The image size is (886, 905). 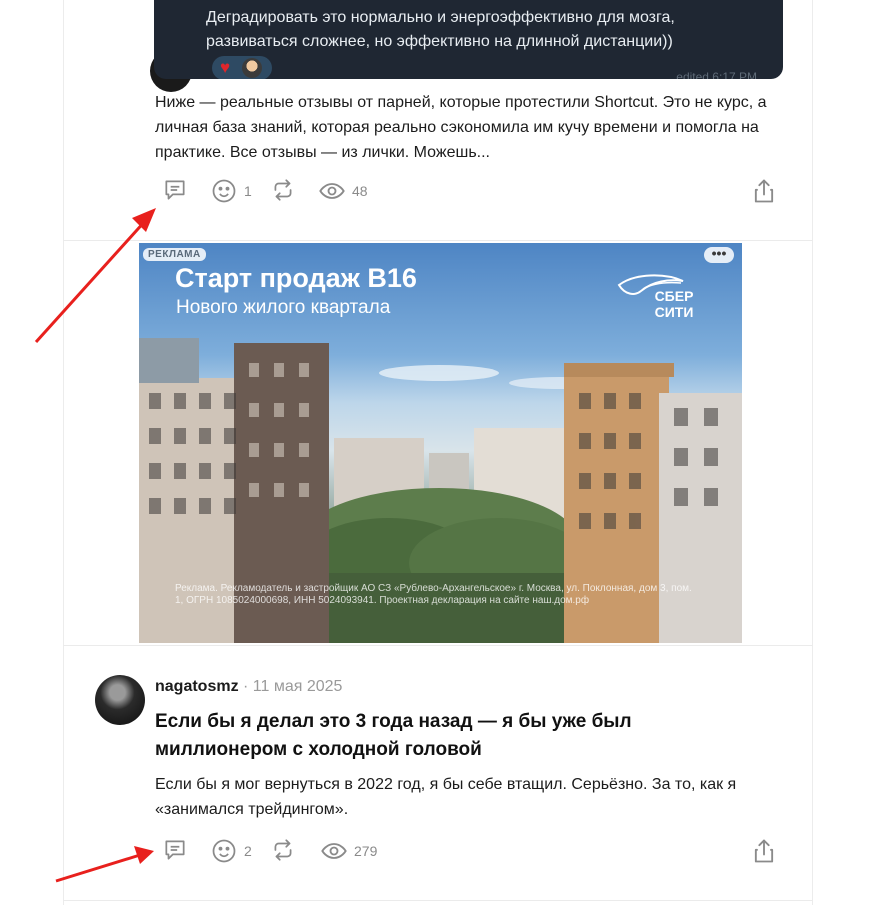 I want to click on reactor-avatar, so click(x=252, y=68).